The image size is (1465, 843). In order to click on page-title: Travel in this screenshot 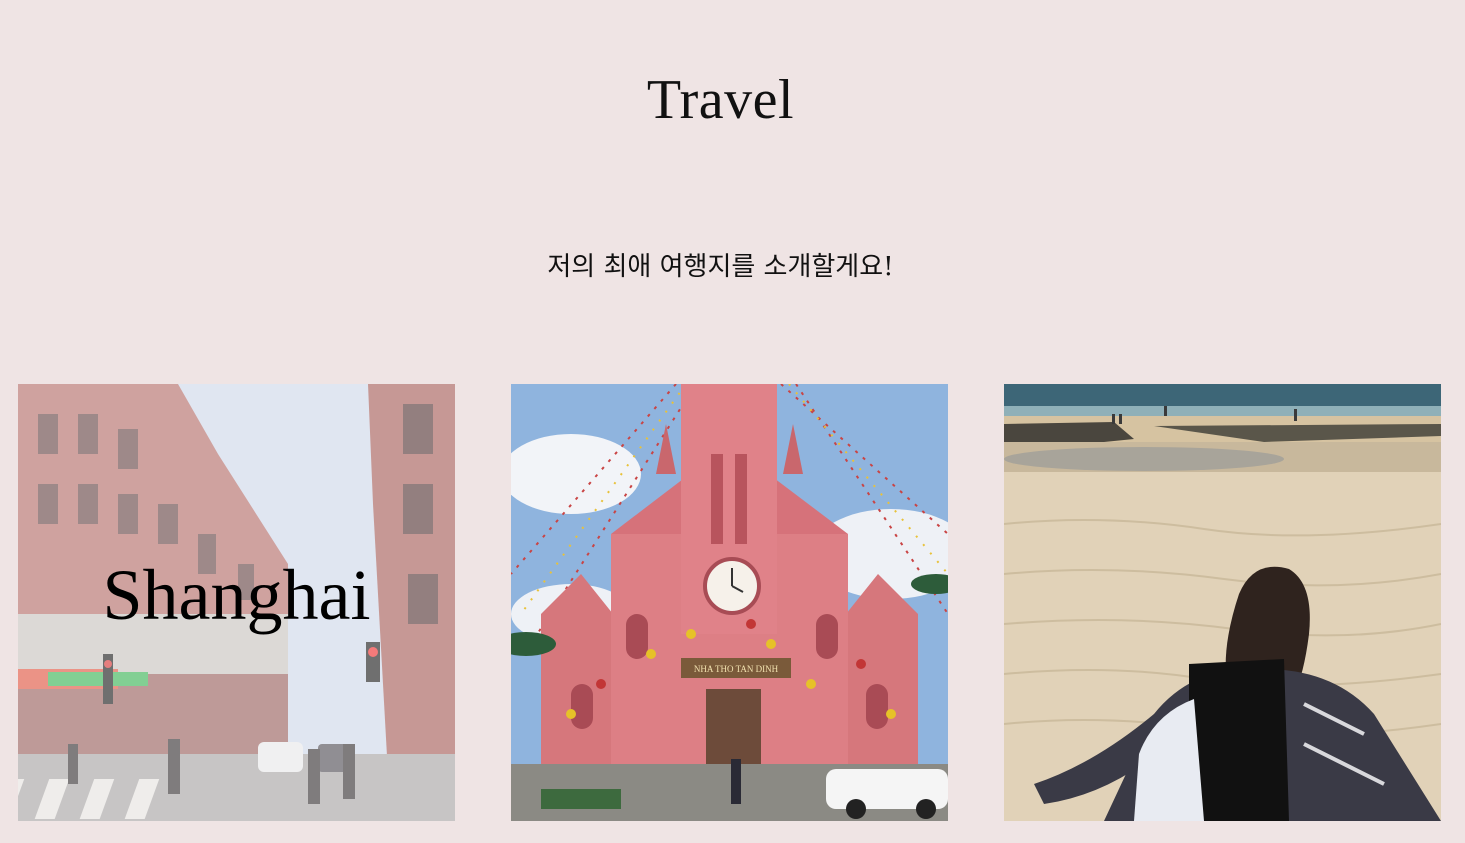, I will do `click(720, 100)`.